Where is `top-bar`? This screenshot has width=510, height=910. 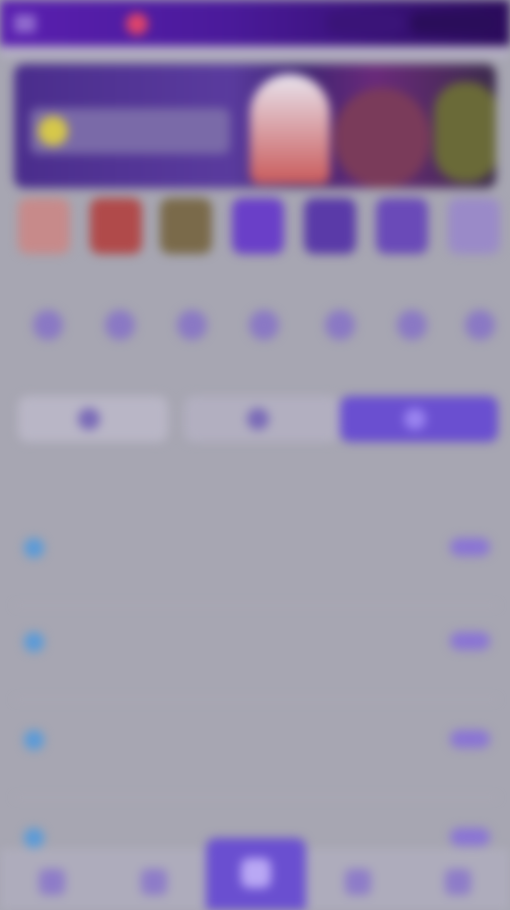 top-bar is located at coordinates (255, 23).